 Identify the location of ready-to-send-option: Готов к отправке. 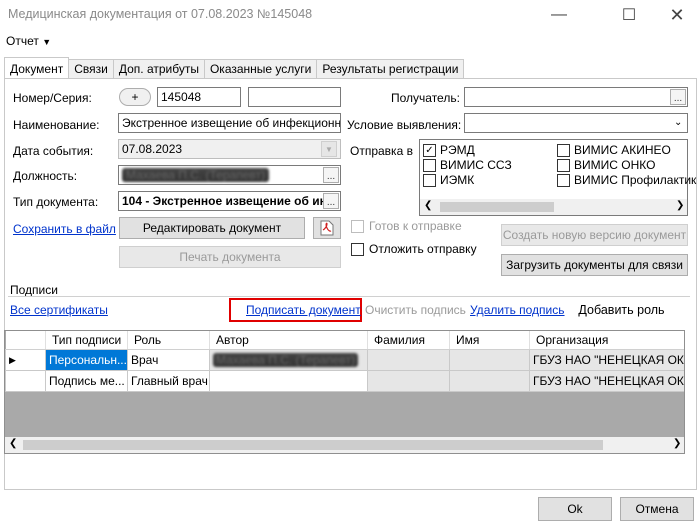
(406, 226).